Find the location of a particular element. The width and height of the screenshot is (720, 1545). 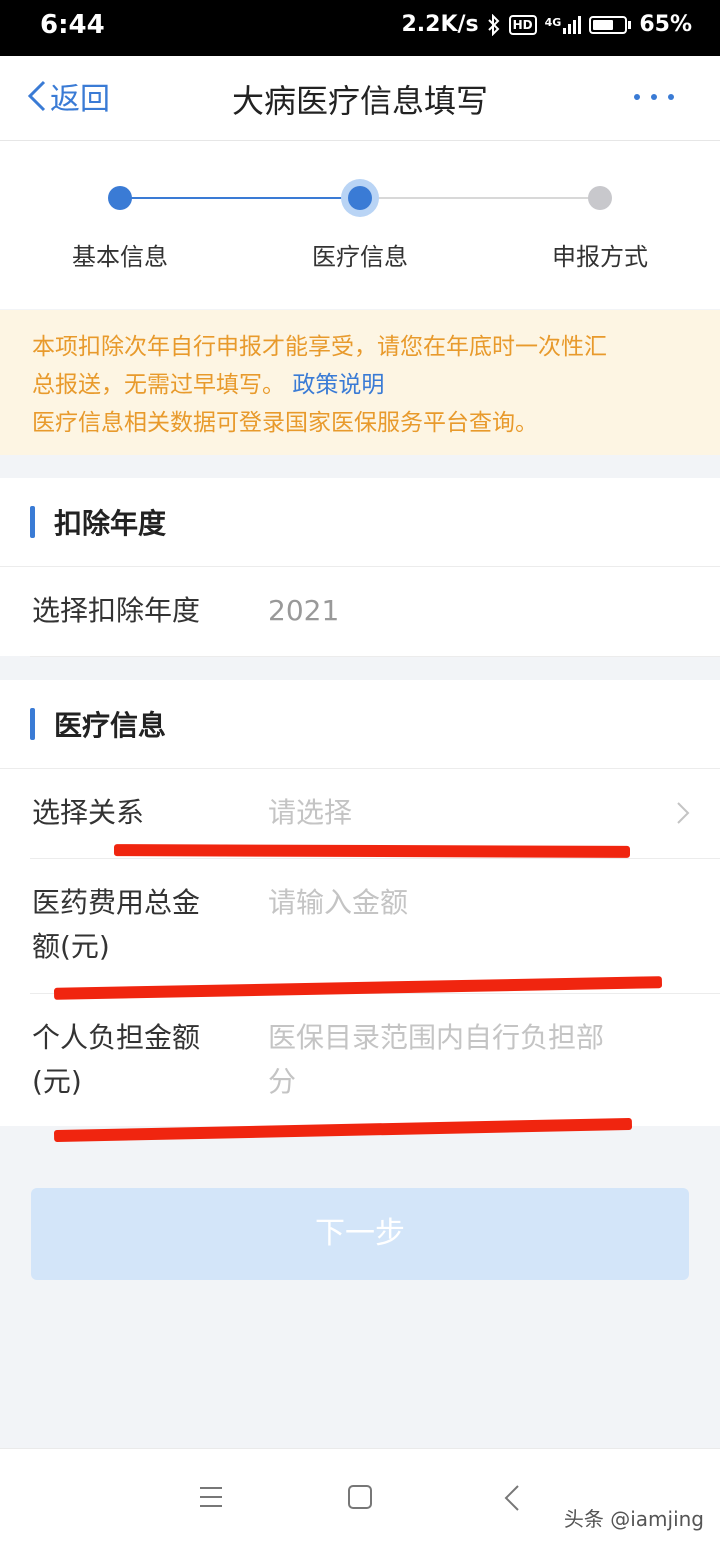

section-title: 医疗信息 is located at coordinates (110, 725).